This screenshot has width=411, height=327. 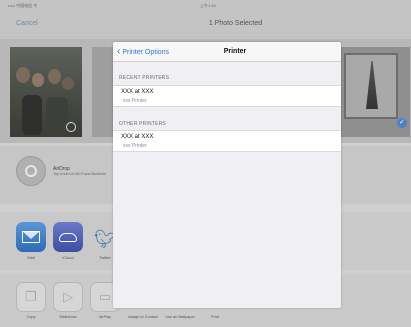 I want to click on status-bar: ••••• 中国电信 令 上午1:44, so click(x=205, y=5).